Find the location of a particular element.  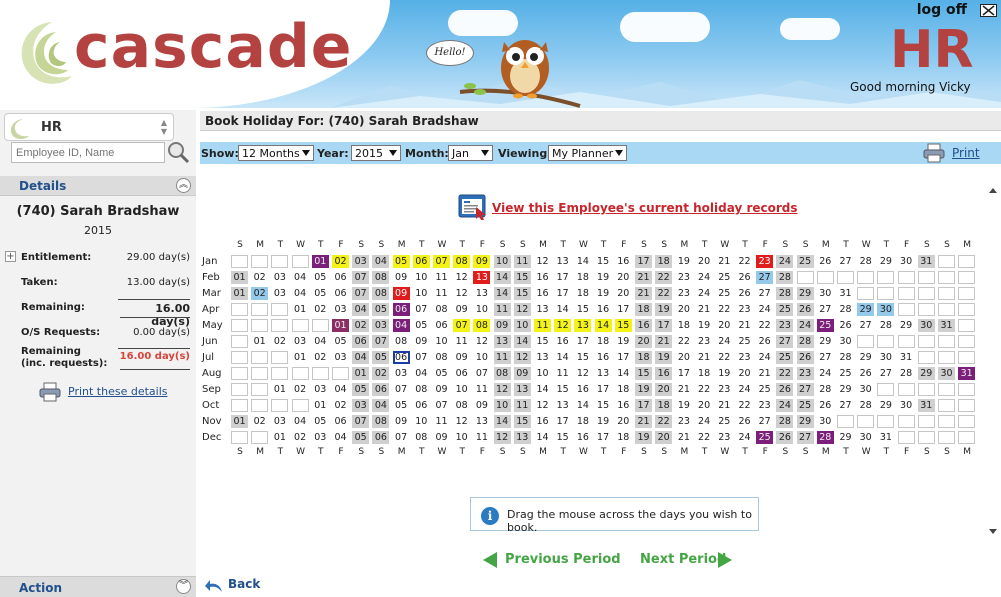

day-cell: 16 is located at coordinates (664, 373).